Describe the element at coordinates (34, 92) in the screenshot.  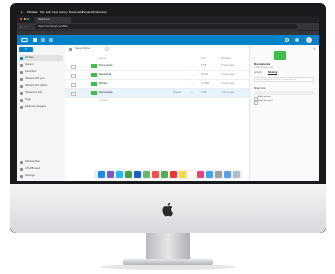
I see `sidebar-item-label: Shared by link` at that location.